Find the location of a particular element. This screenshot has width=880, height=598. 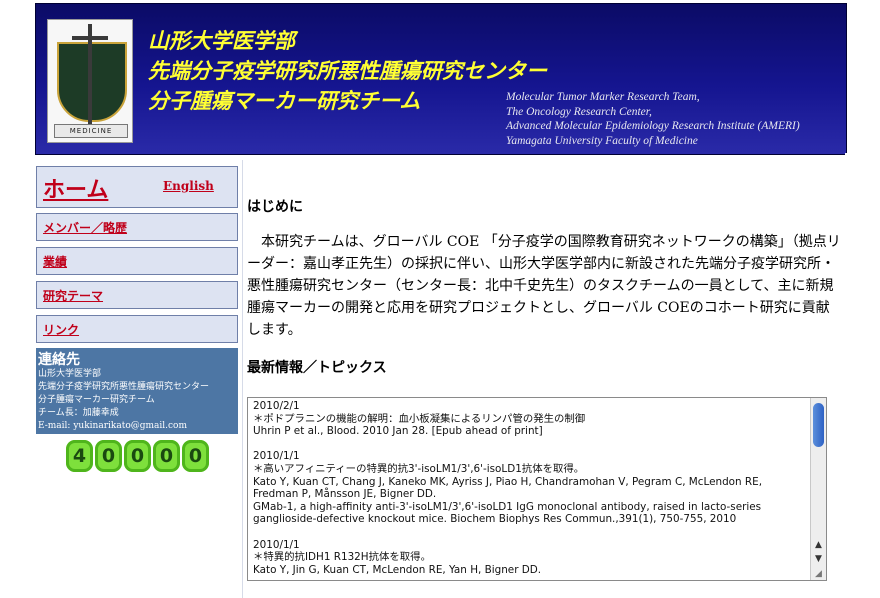

intro-heading: はじめに is located at coordinates (275, 207).